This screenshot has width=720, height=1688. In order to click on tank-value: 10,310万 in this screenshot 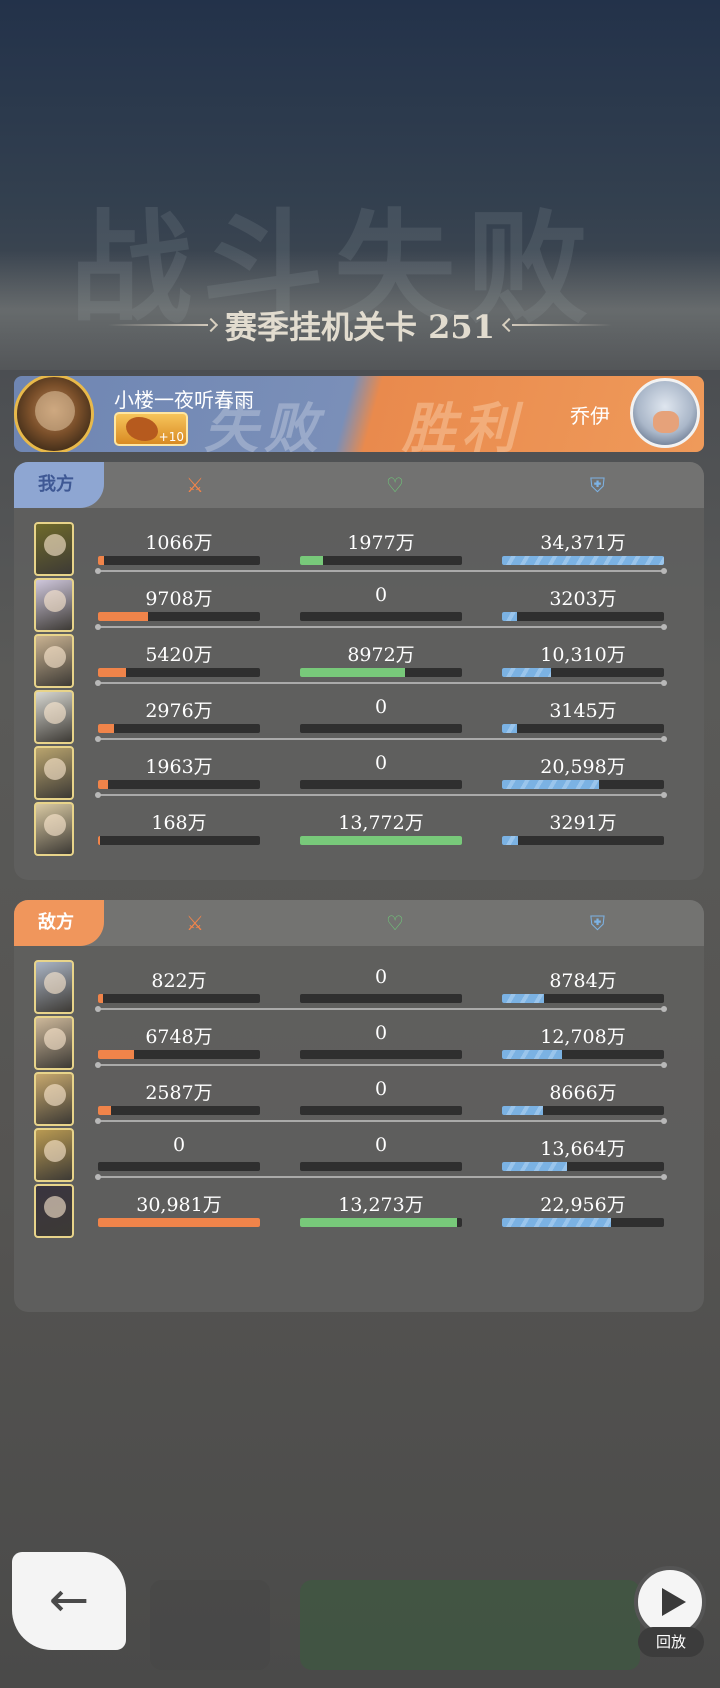, I will do `click(583, 655)`.